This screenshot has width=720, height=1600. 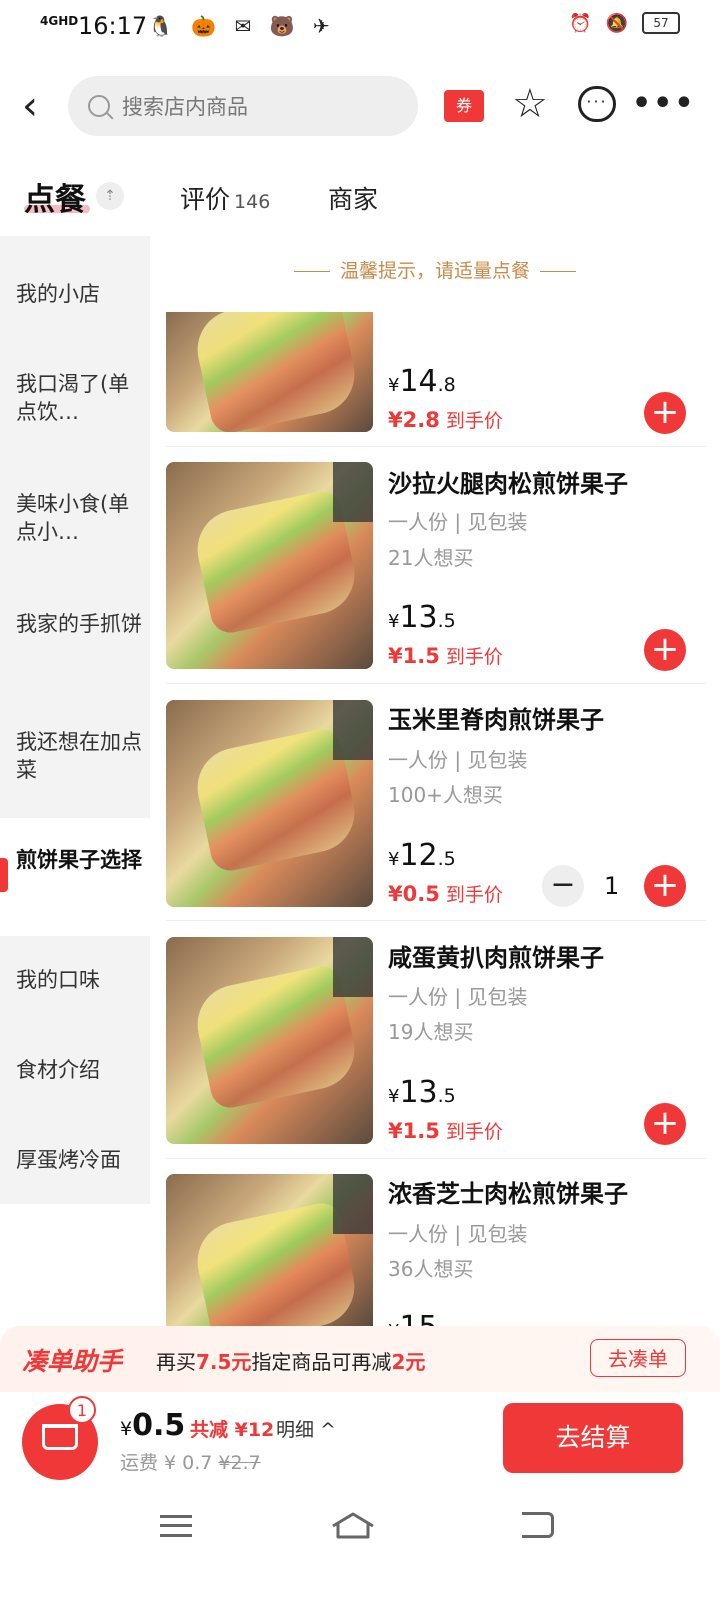 I want to click on favorite-star-icon: ☆, so click(x=530, y=104).